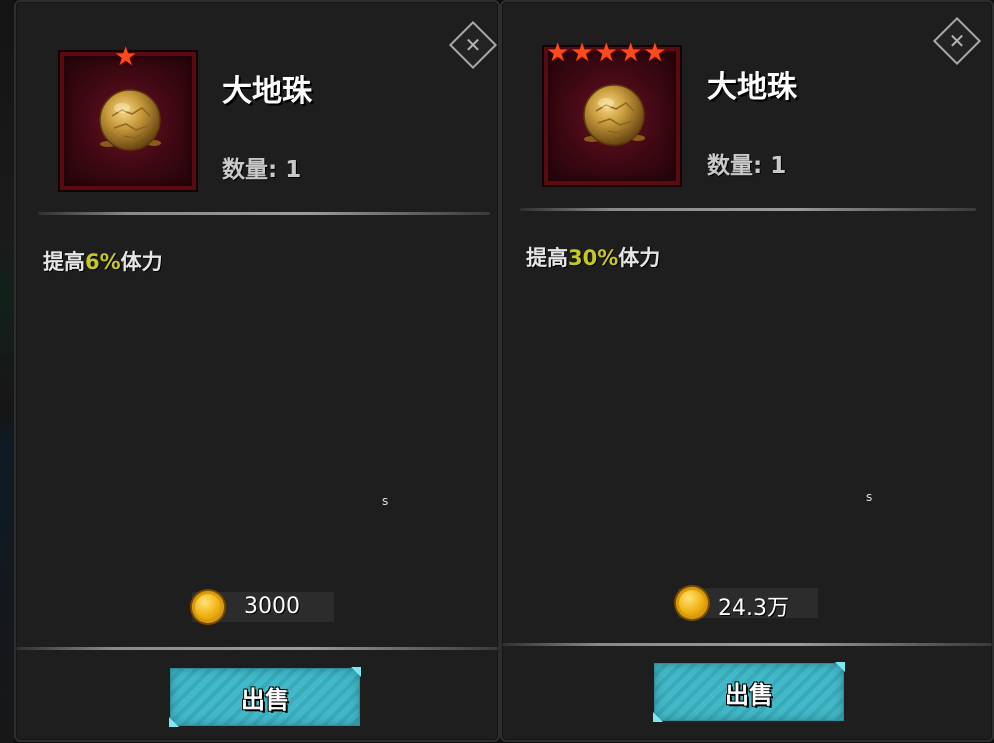 Image resolution: width=994 pixels, height=743 pixels. What do you see at coordinates (753, 608) in the screenshot?
I see `sell-price: 24.3万` at bounding box center [753, 608].